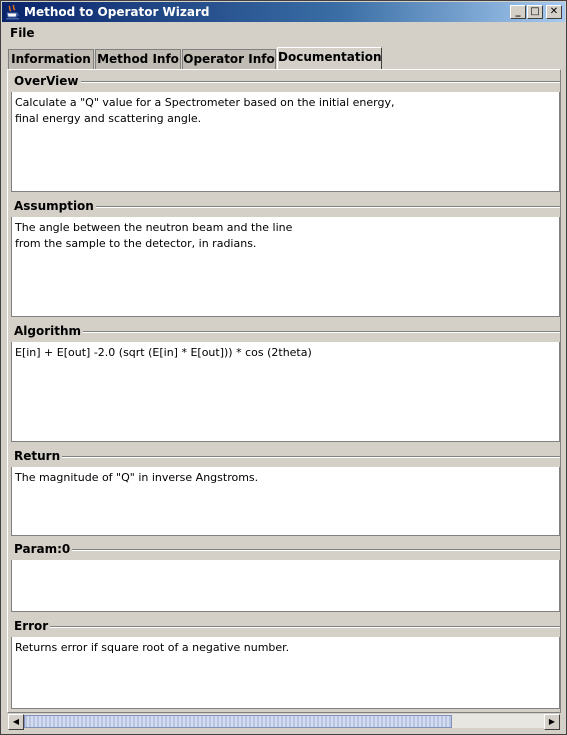 This screenshot has height=735, width=567. I want to click on tab-method-info: Method Info, so click(138, 59).